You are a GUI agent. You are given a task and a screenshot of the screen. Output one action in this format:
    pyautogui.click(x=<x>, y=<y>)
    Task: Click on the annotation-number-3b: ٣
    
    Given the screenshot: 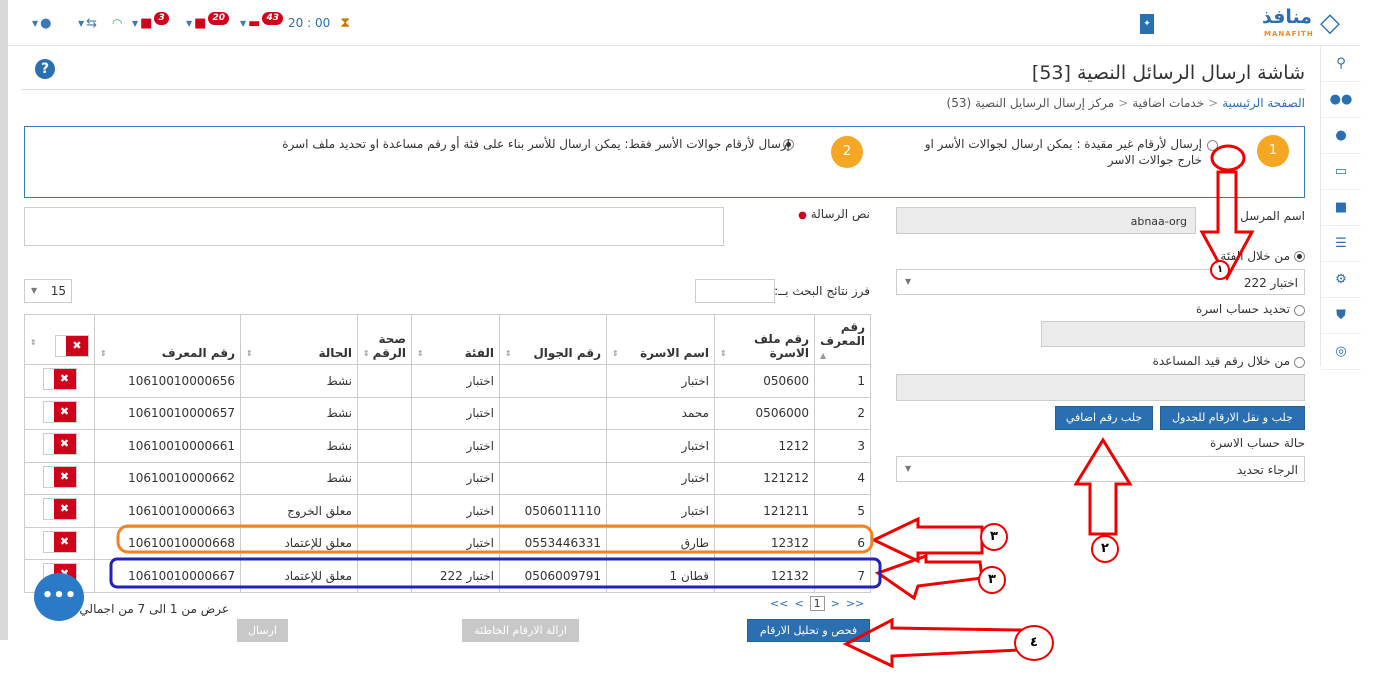 What is the action you would take?
    pyautogui.click(x=992, y=580)
    